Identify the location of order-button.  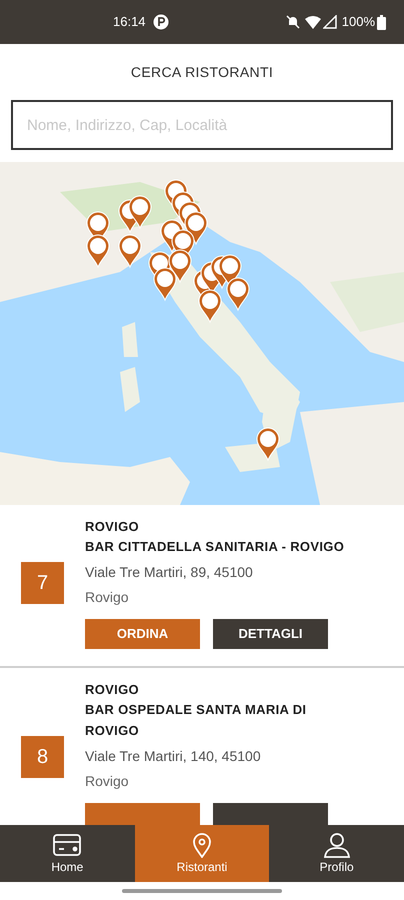
(142, 814).